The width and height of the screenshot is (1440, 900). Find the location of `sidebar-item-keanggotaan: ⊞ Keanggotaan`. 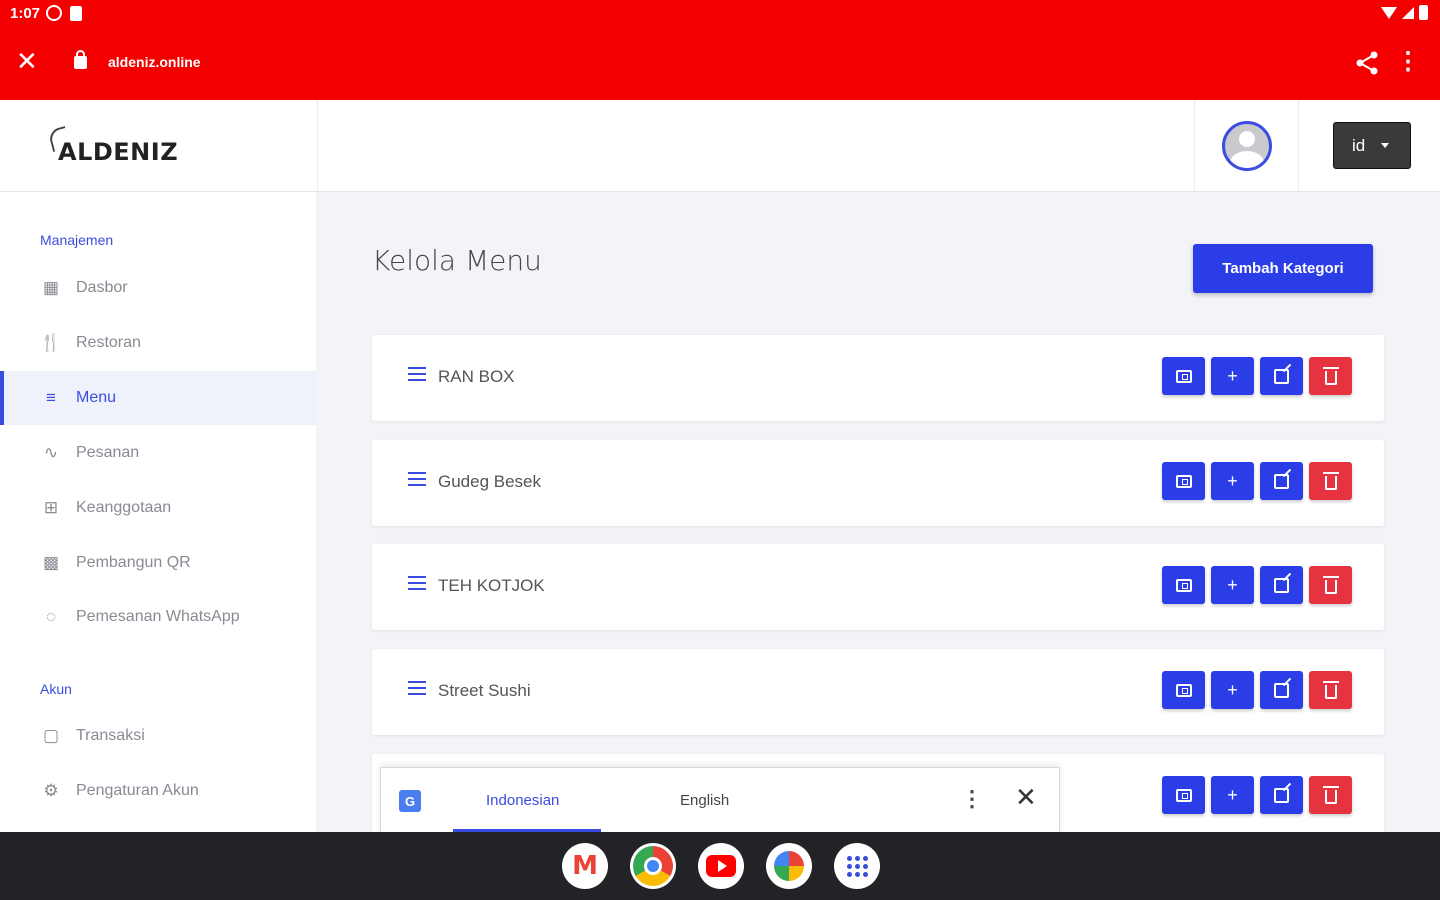

sidebar-item-keanggotaan: ⊞ Keanggotaan is located at coordinates (158, 508).